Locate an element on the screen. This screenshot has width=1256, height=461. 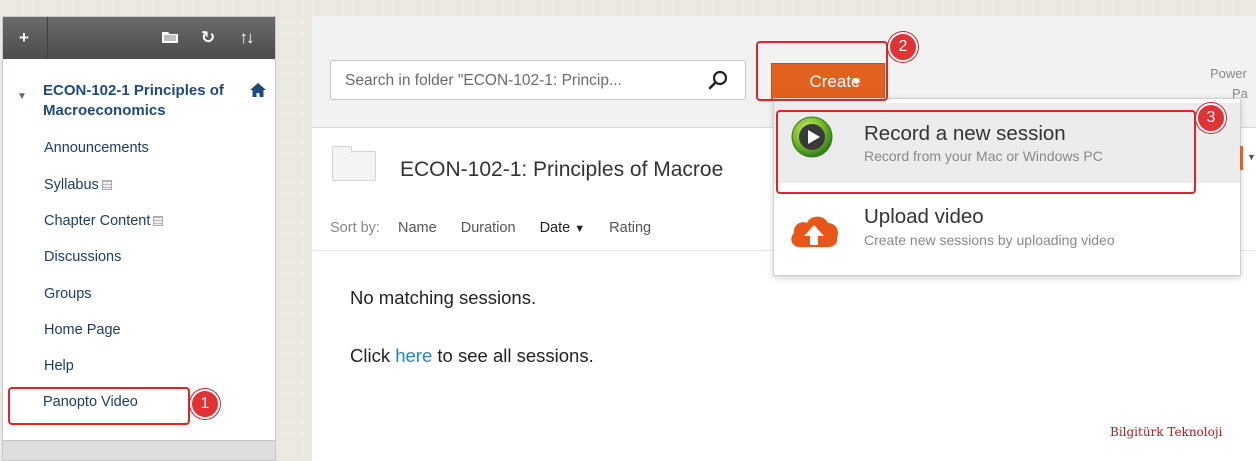
menu-item-subtitle: Create new sessions by uploading video is located at coordinates (989, 240).